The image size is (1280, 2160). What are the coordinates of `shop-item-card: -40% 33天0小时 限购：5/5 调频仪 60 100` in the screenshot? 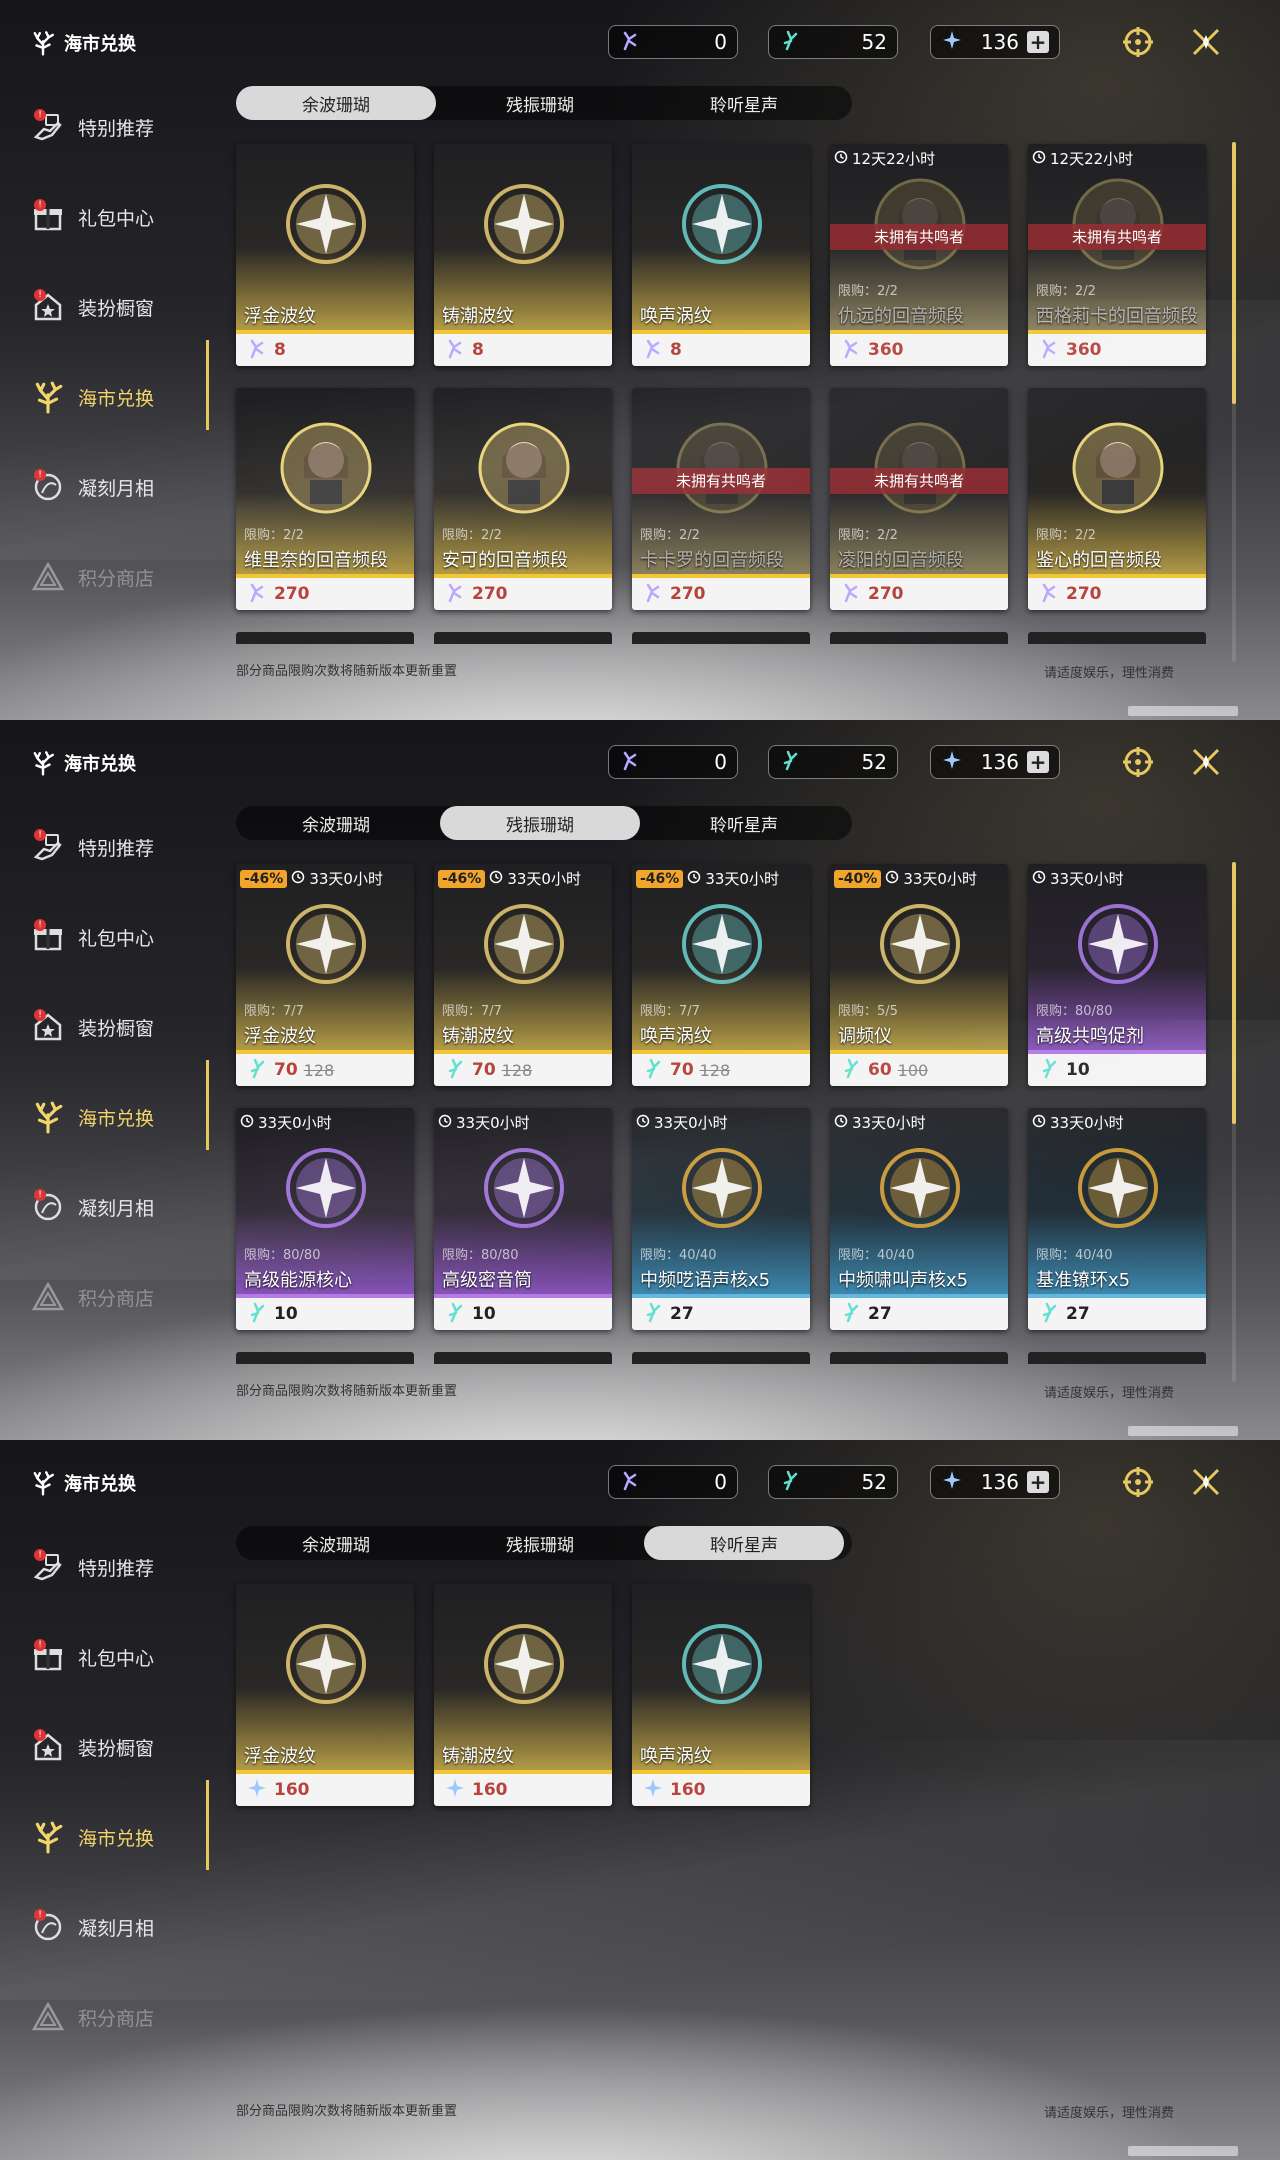 It's located at (919, 975).